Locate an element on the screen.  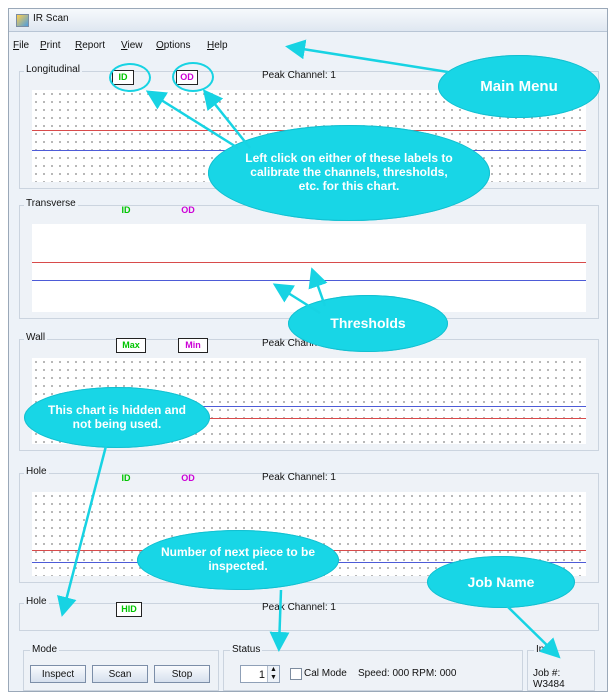
hidden-chart-callout-text: This chart is hidden and not being used. is located at coordinates (117, 416).